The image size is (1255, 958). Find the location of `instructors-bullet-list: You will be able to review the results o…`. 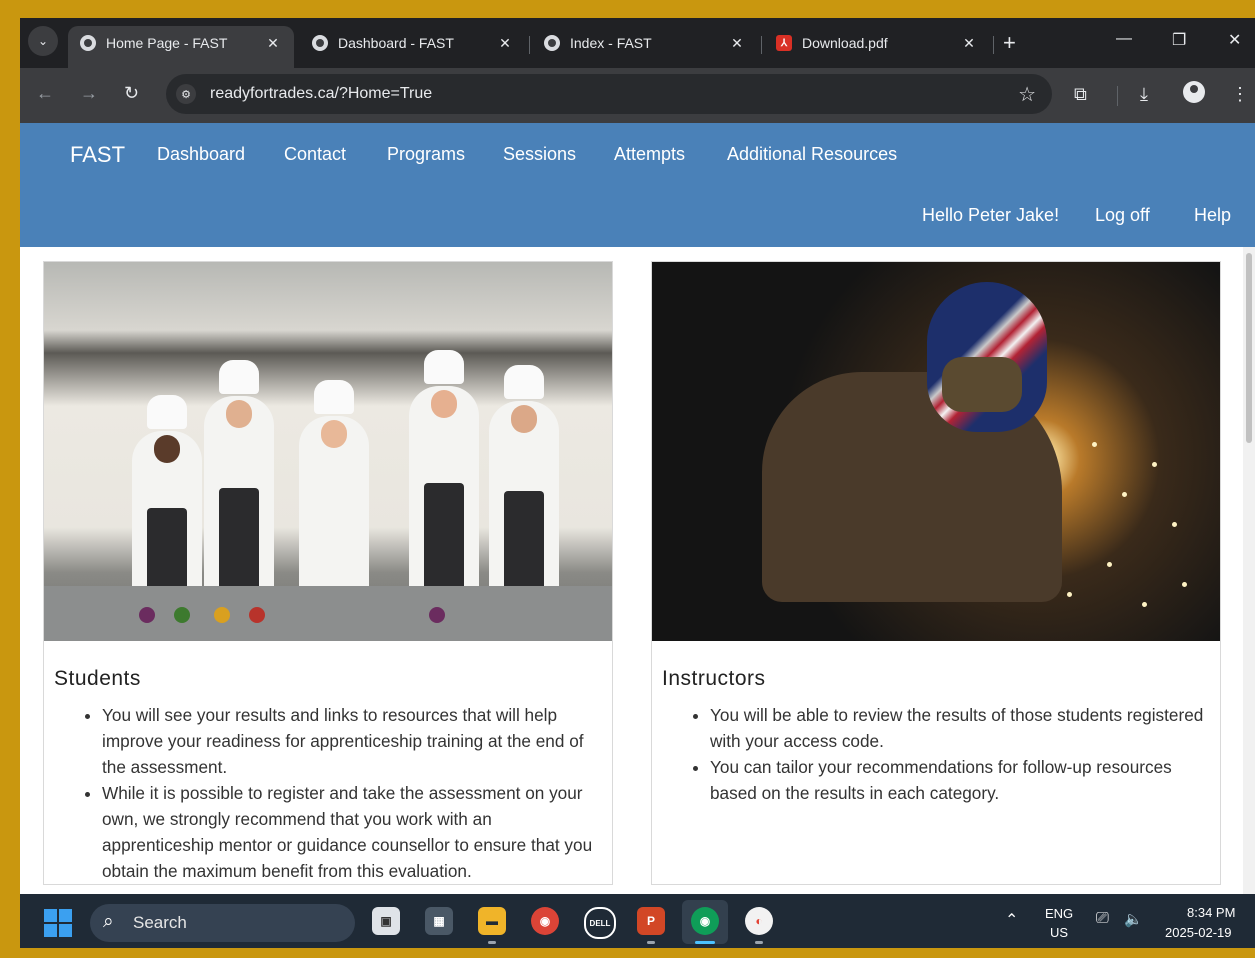

instructors-bullet-list: You will be able to review the results o… is located at coordinates (936, 754).